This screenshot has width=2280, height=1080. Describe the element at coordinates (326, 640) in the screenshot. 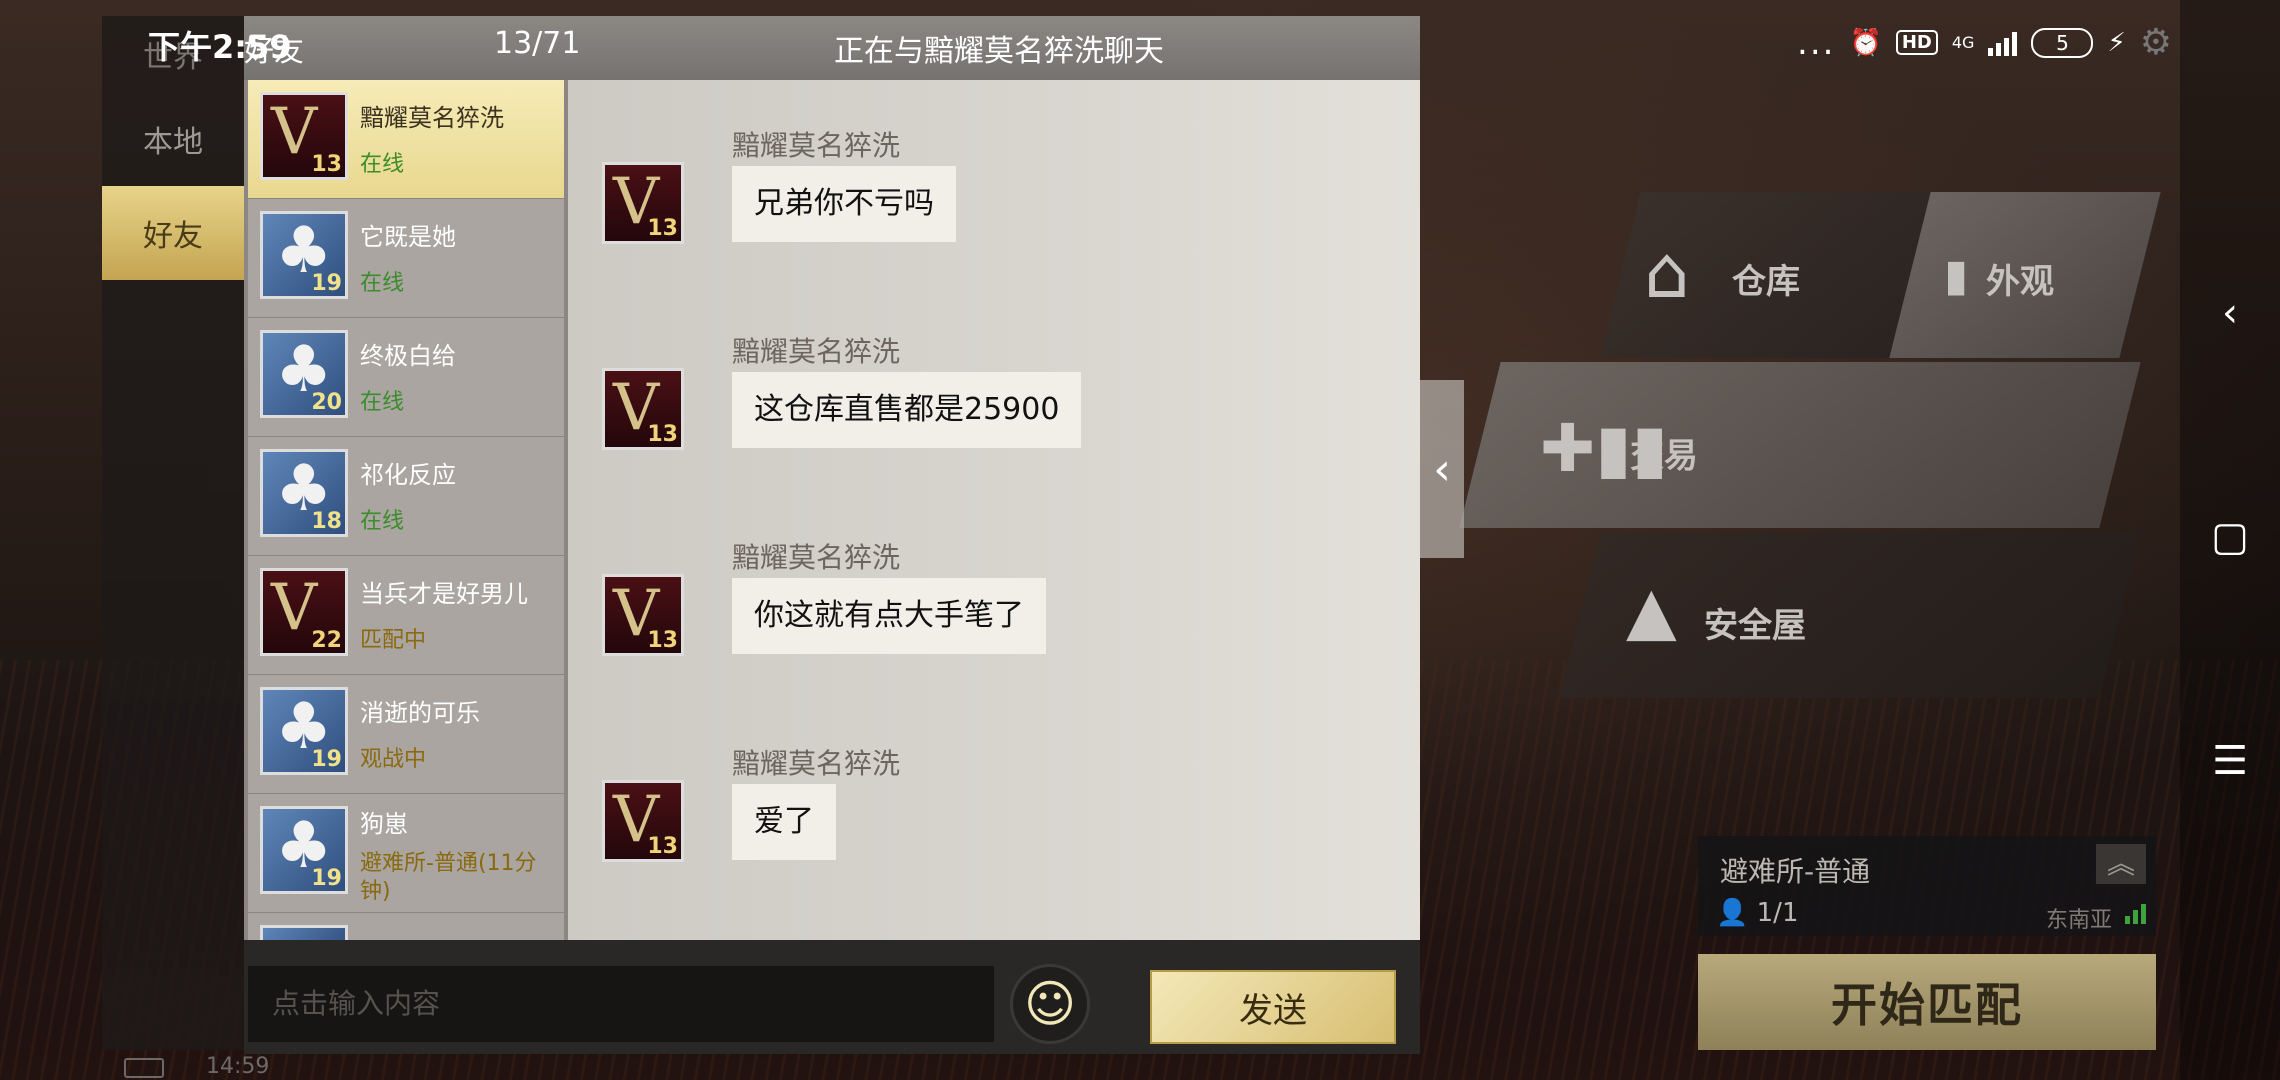

I see `friend-level: 22` at that location.